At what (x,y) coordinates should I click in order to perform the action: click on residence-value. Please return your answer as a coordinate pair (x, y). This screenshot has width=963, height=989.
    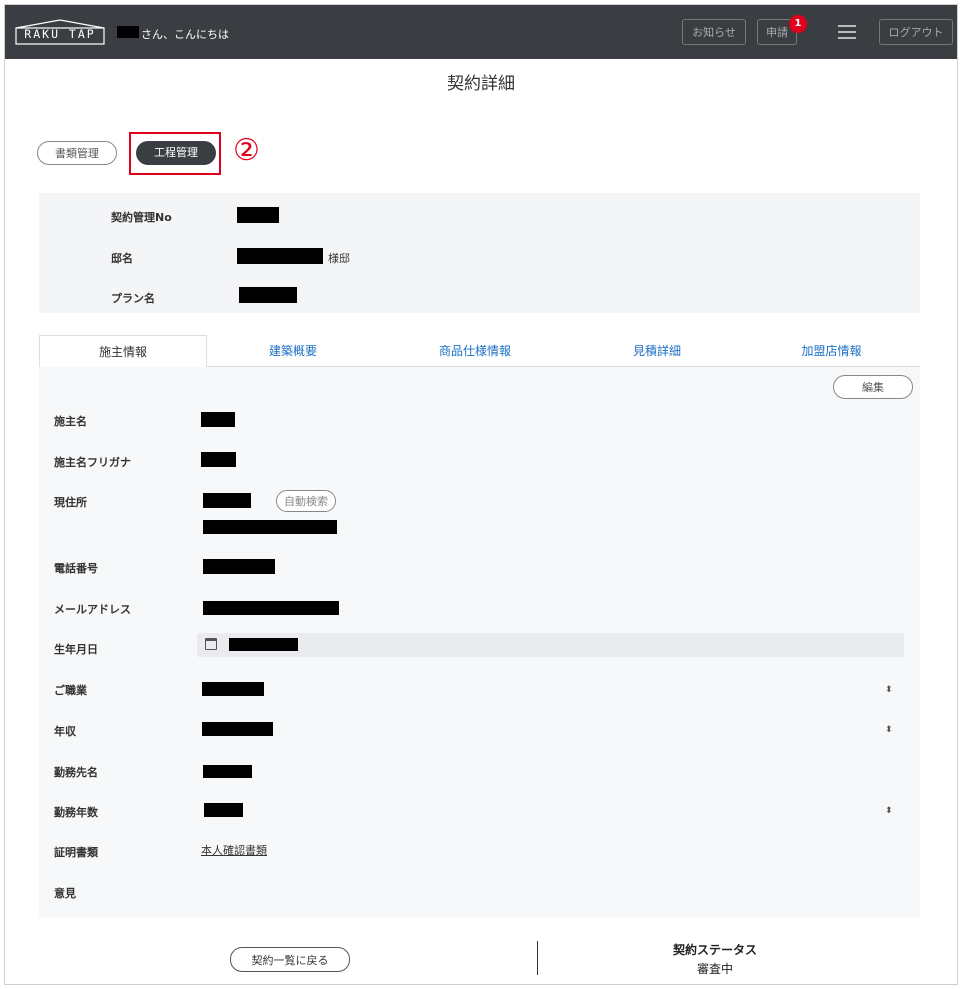
    Looking at the image, I should click on (280, 256).